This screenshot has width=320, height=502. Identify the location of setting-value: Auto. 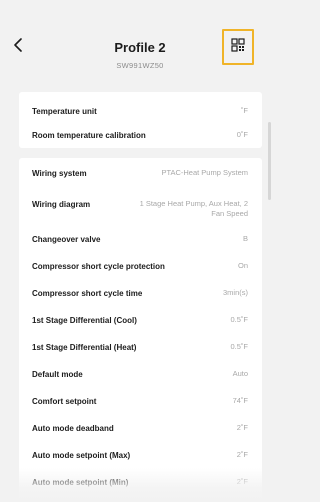
(240, 373).